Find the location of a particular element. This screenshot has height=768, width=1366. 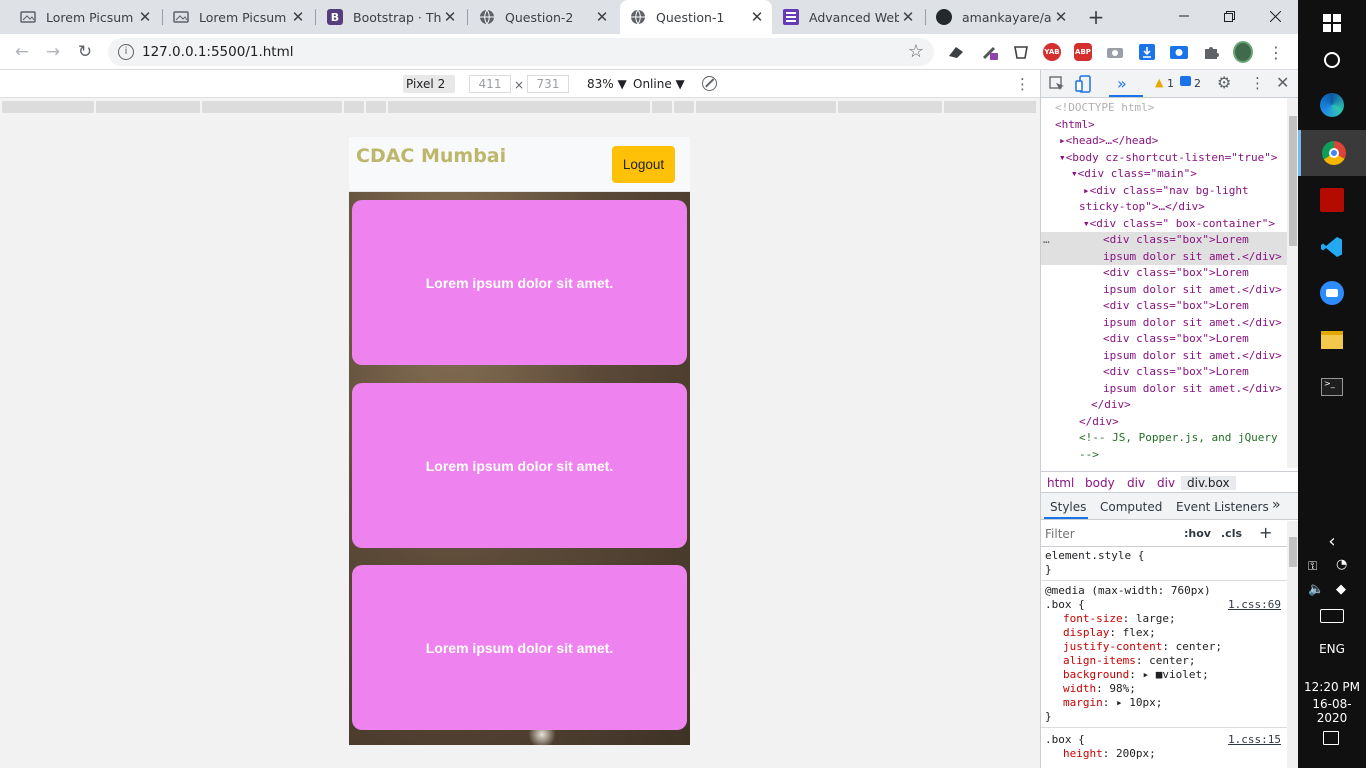

extension-cup-icon is located at coordinates (1021, 52).